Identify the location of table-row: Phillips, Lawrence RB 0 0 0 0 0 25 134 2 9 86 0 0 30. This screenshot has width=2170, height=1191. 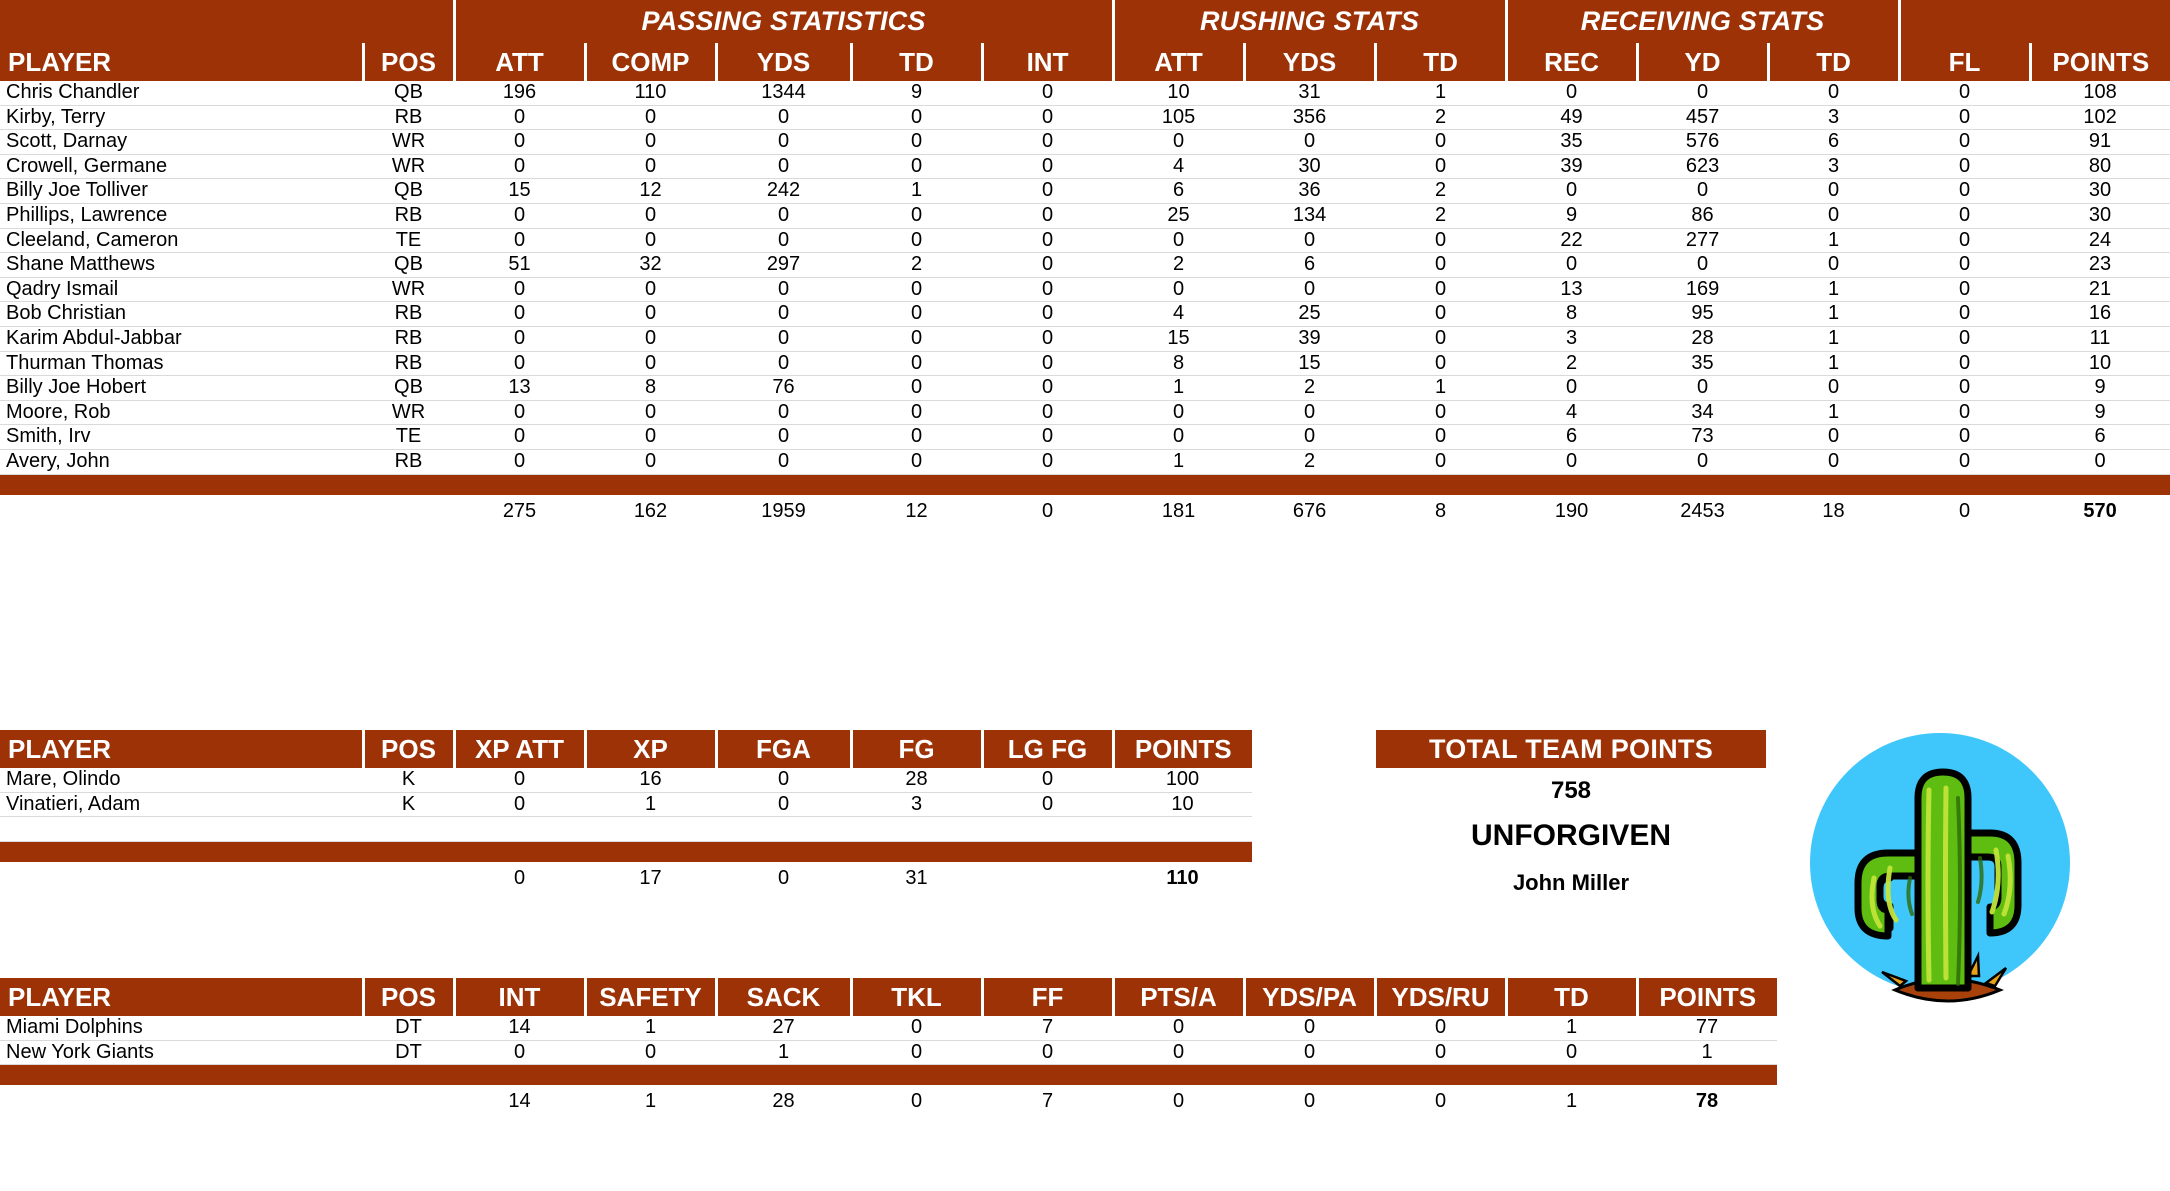
(1085, 216).